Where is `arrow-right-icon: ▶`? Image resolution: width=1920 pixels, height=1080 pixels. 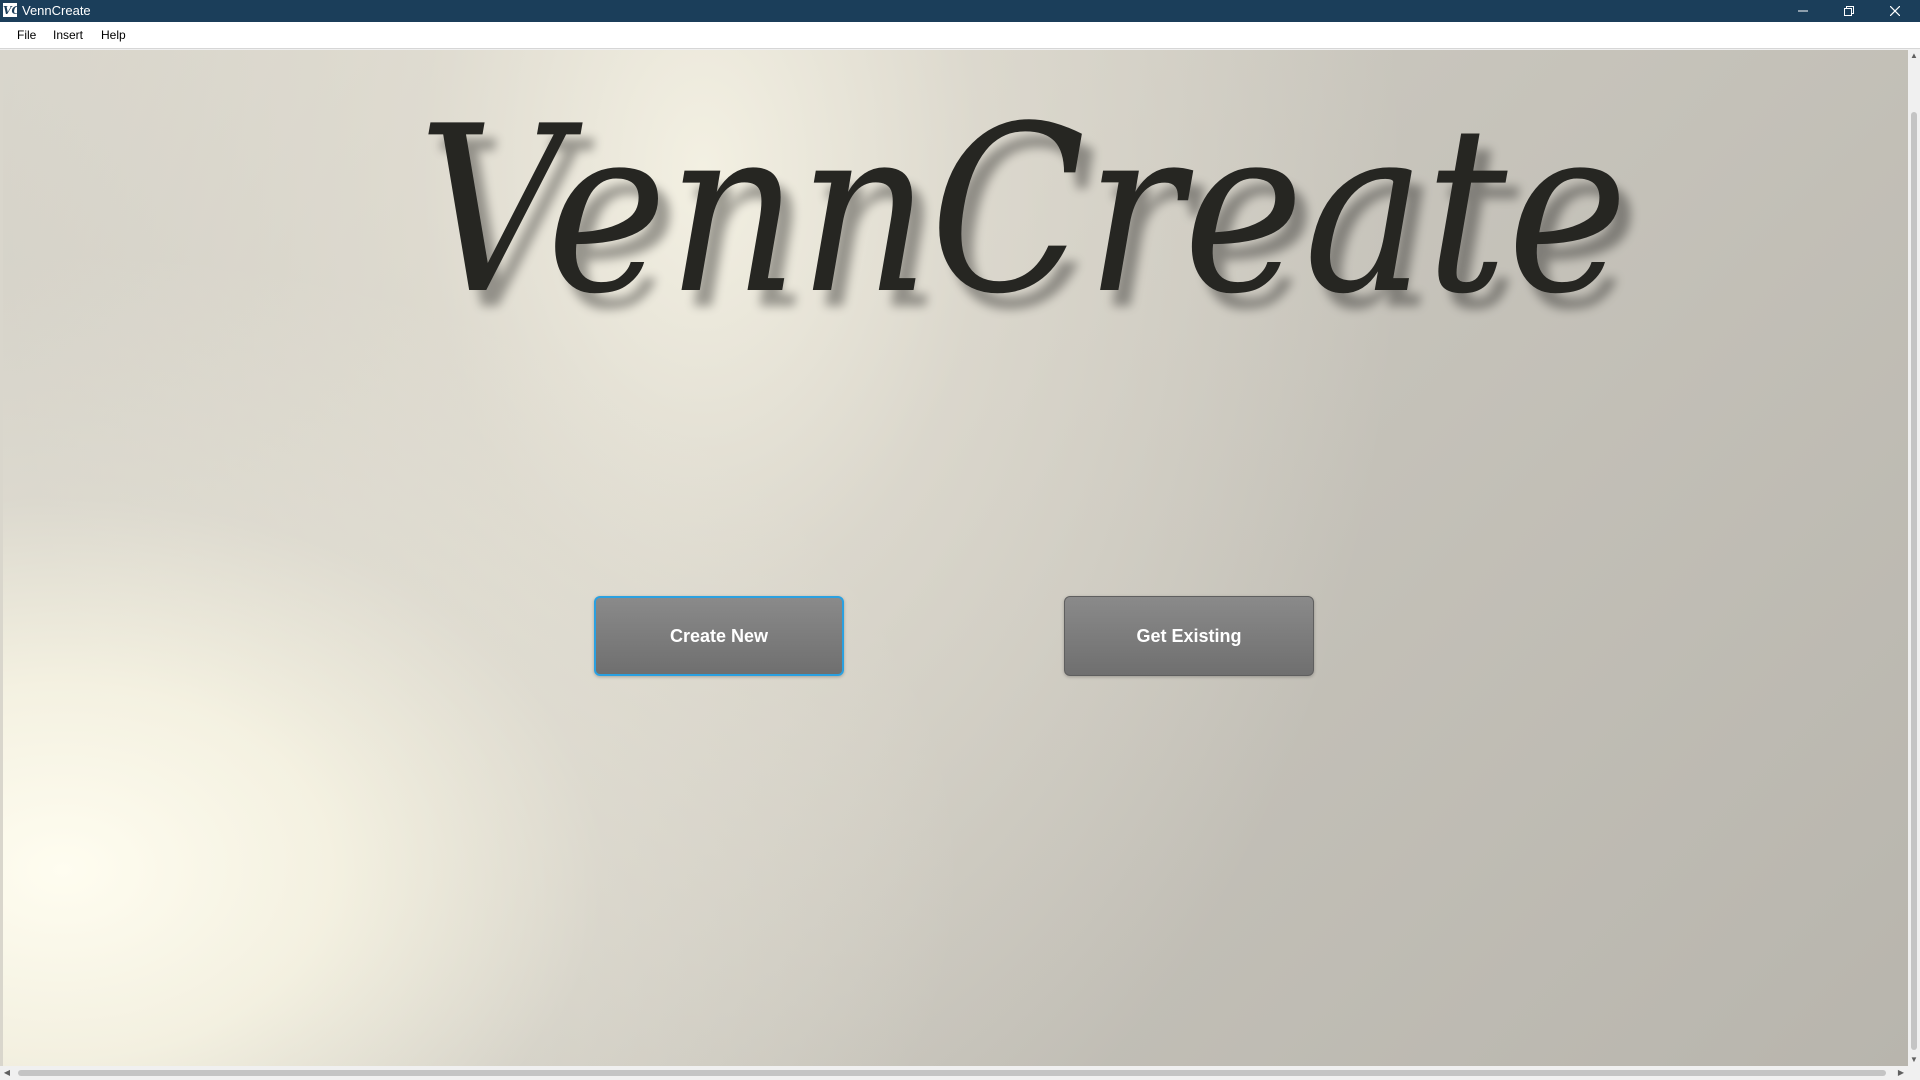 arrow-right-icon: ▶ is located at coordinates (1901, 1073).